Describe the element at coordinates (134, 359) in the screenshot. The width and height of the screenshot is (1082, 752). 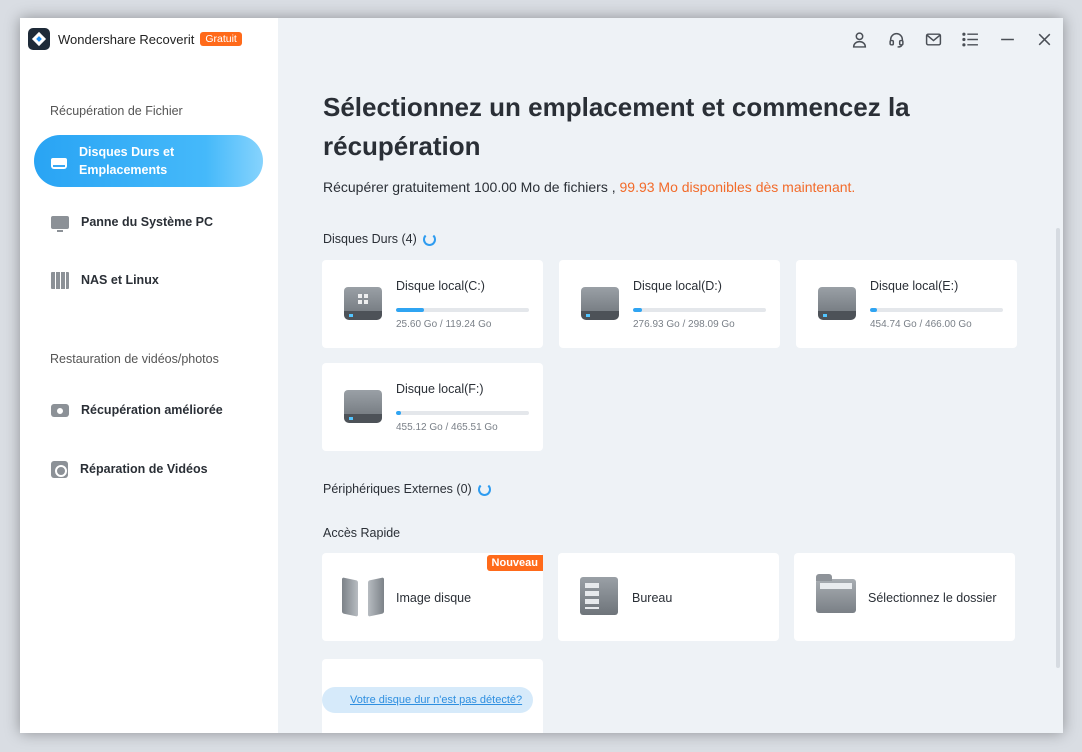
I see `section-title-video-photo: Restauration de vidéos/photos` at that location.